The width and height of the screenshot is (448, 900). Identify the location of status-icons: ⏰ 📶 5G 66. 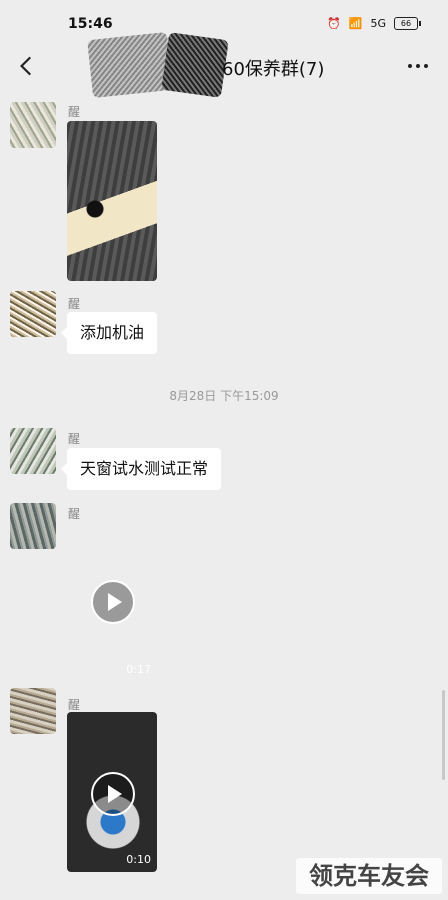
(374, 23).